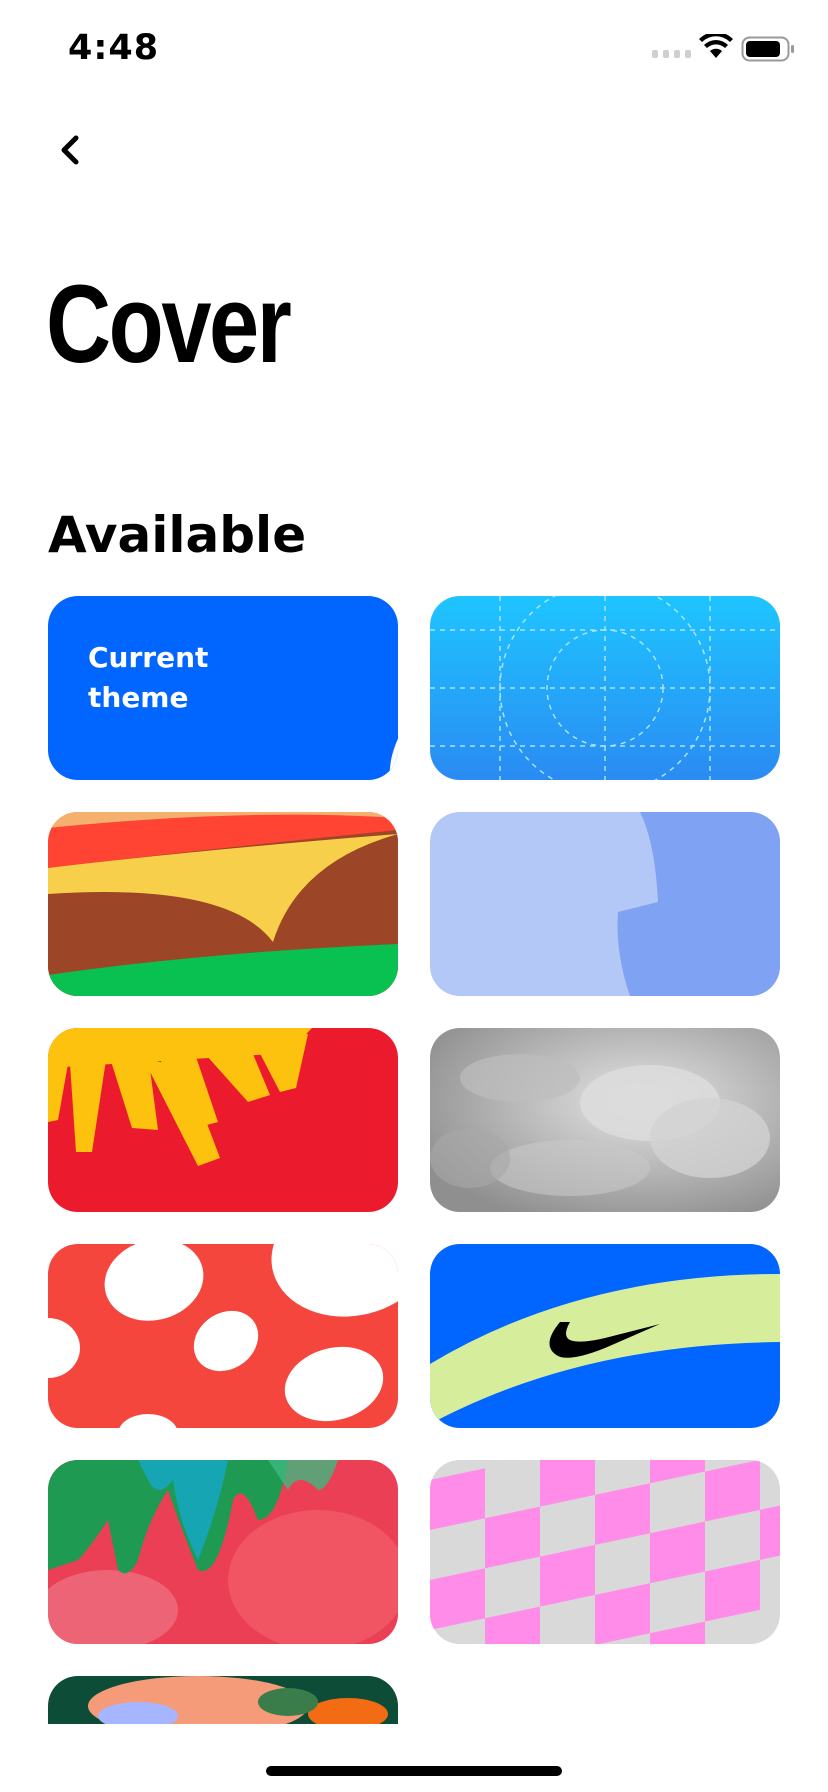  I want to click on home-indicator, so click(414, 1771).